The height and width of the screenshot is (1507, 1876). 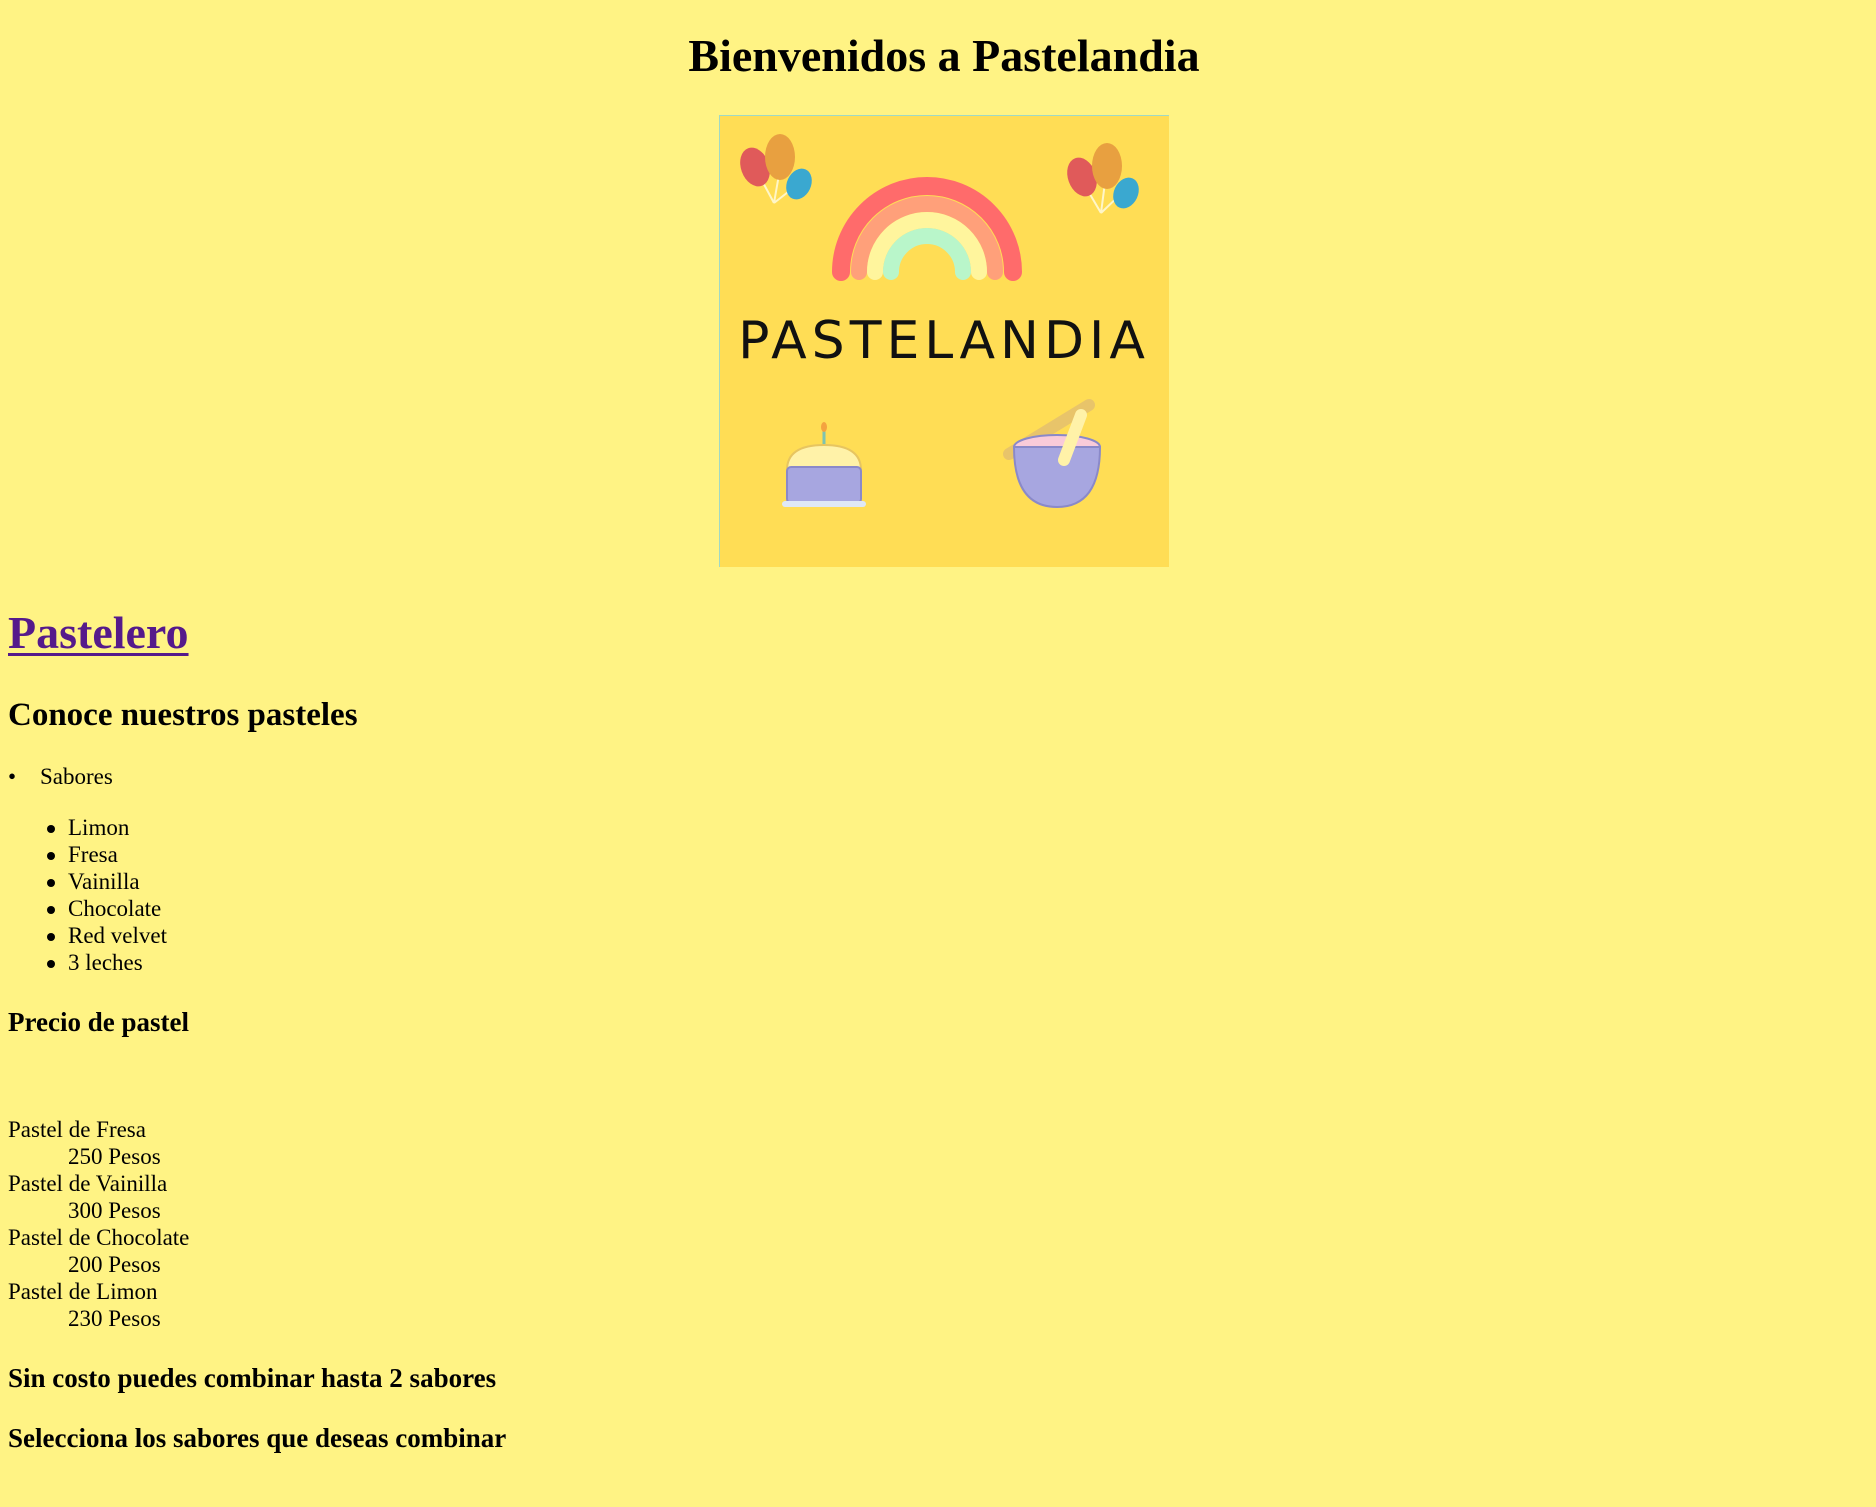 I want to click on flavor-item: Vainilla, so click(x=87, y=881).